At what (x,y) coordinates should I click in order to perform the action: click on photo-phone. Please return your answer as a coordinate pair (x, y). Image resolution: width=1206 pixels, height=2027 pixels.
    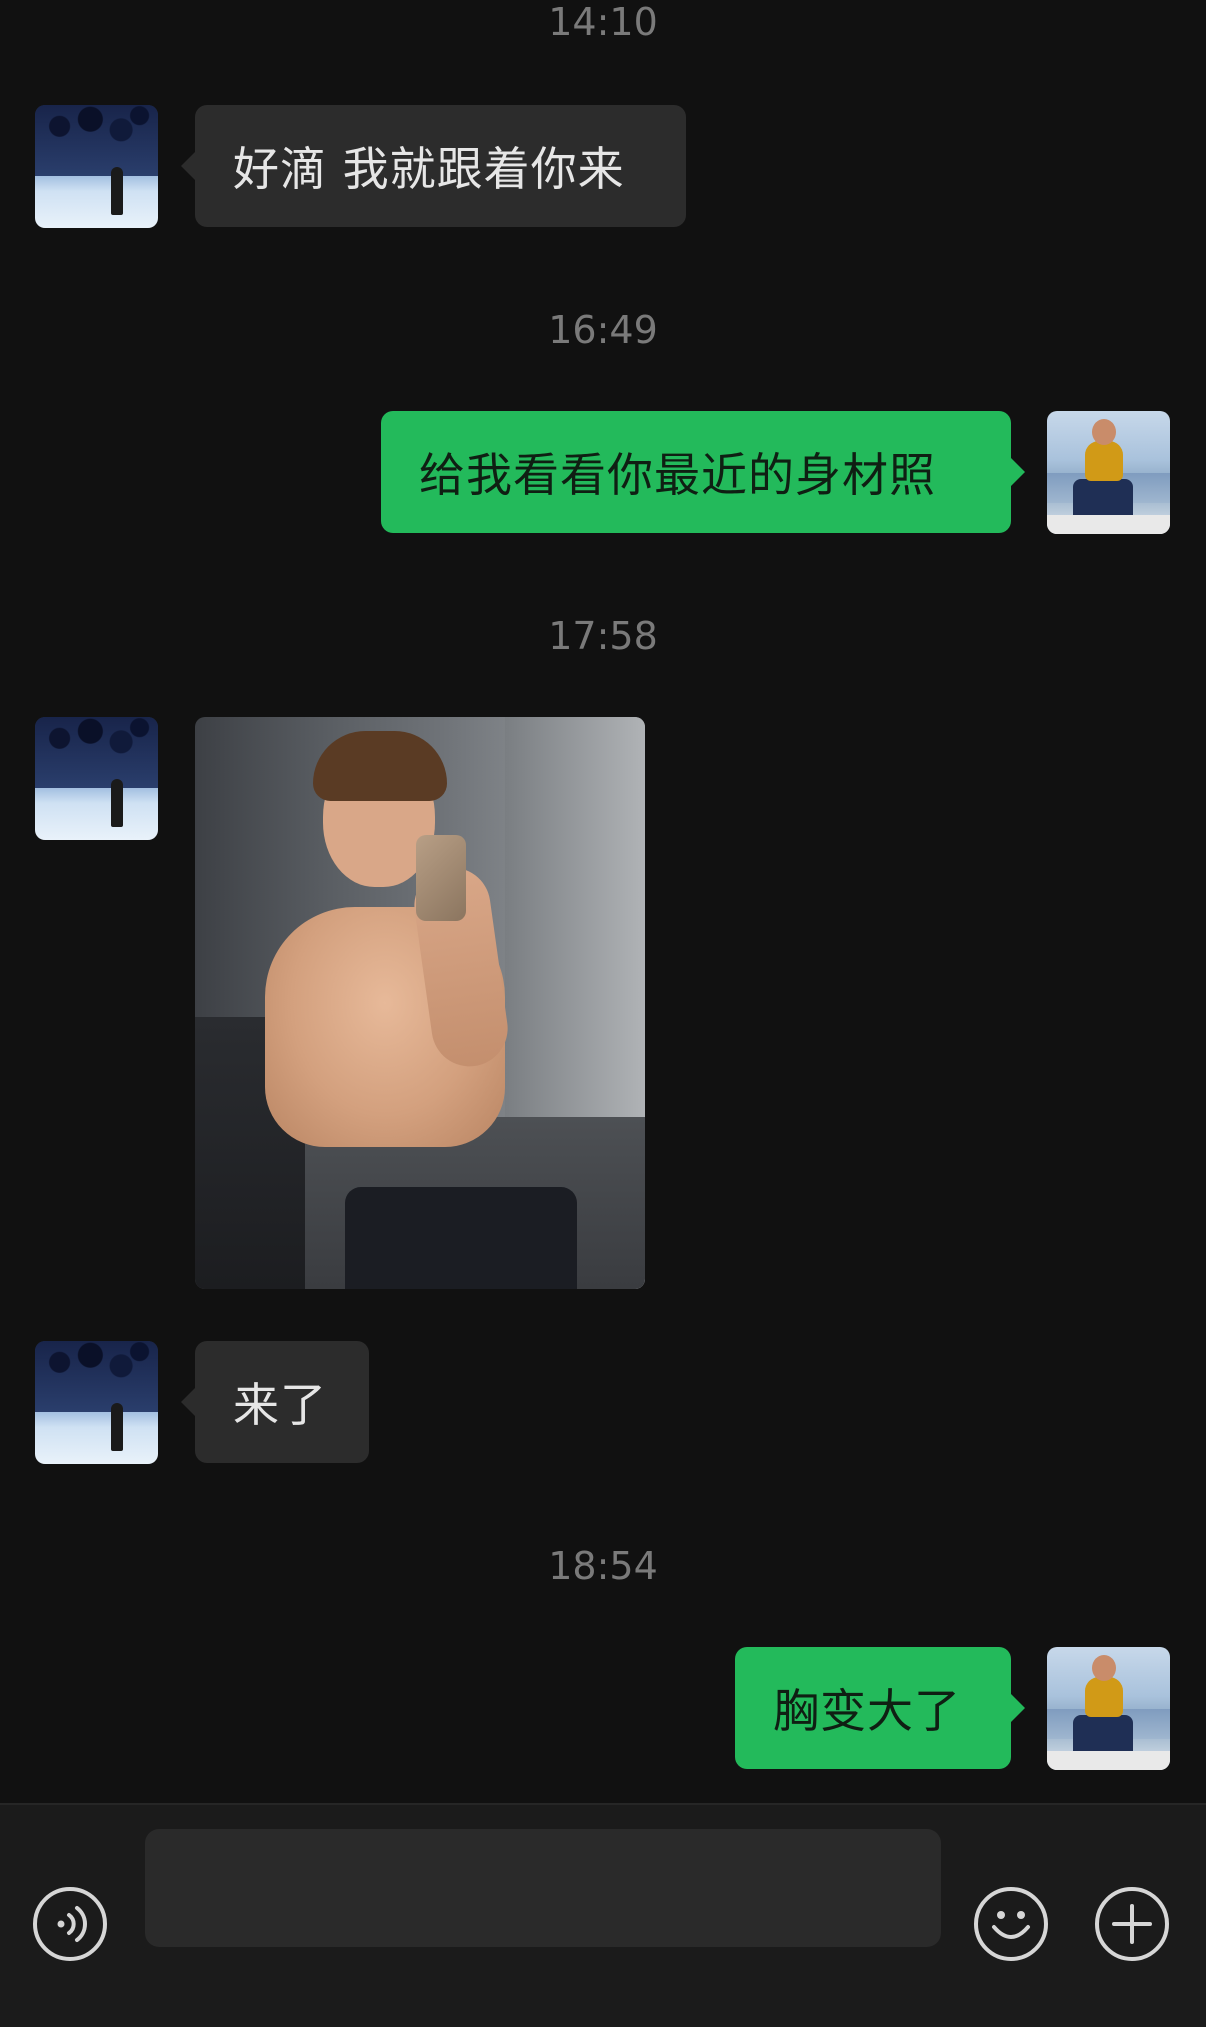
    Looking at the image, I should click on (441, 878).